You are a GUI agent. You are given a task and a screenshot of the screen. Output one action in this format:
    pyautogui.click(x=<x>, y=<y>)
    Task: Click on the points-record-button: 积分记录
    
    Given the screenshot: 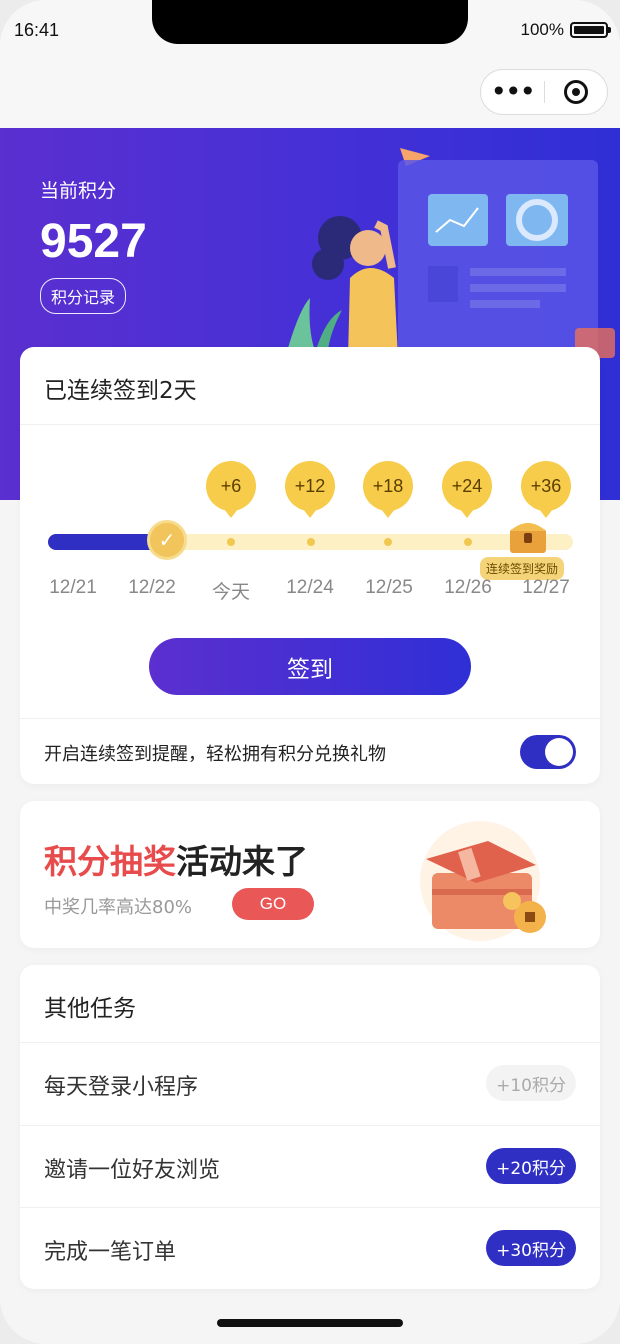 What is the action you would take?
    pyautogui.click(x=83, y=296)
    